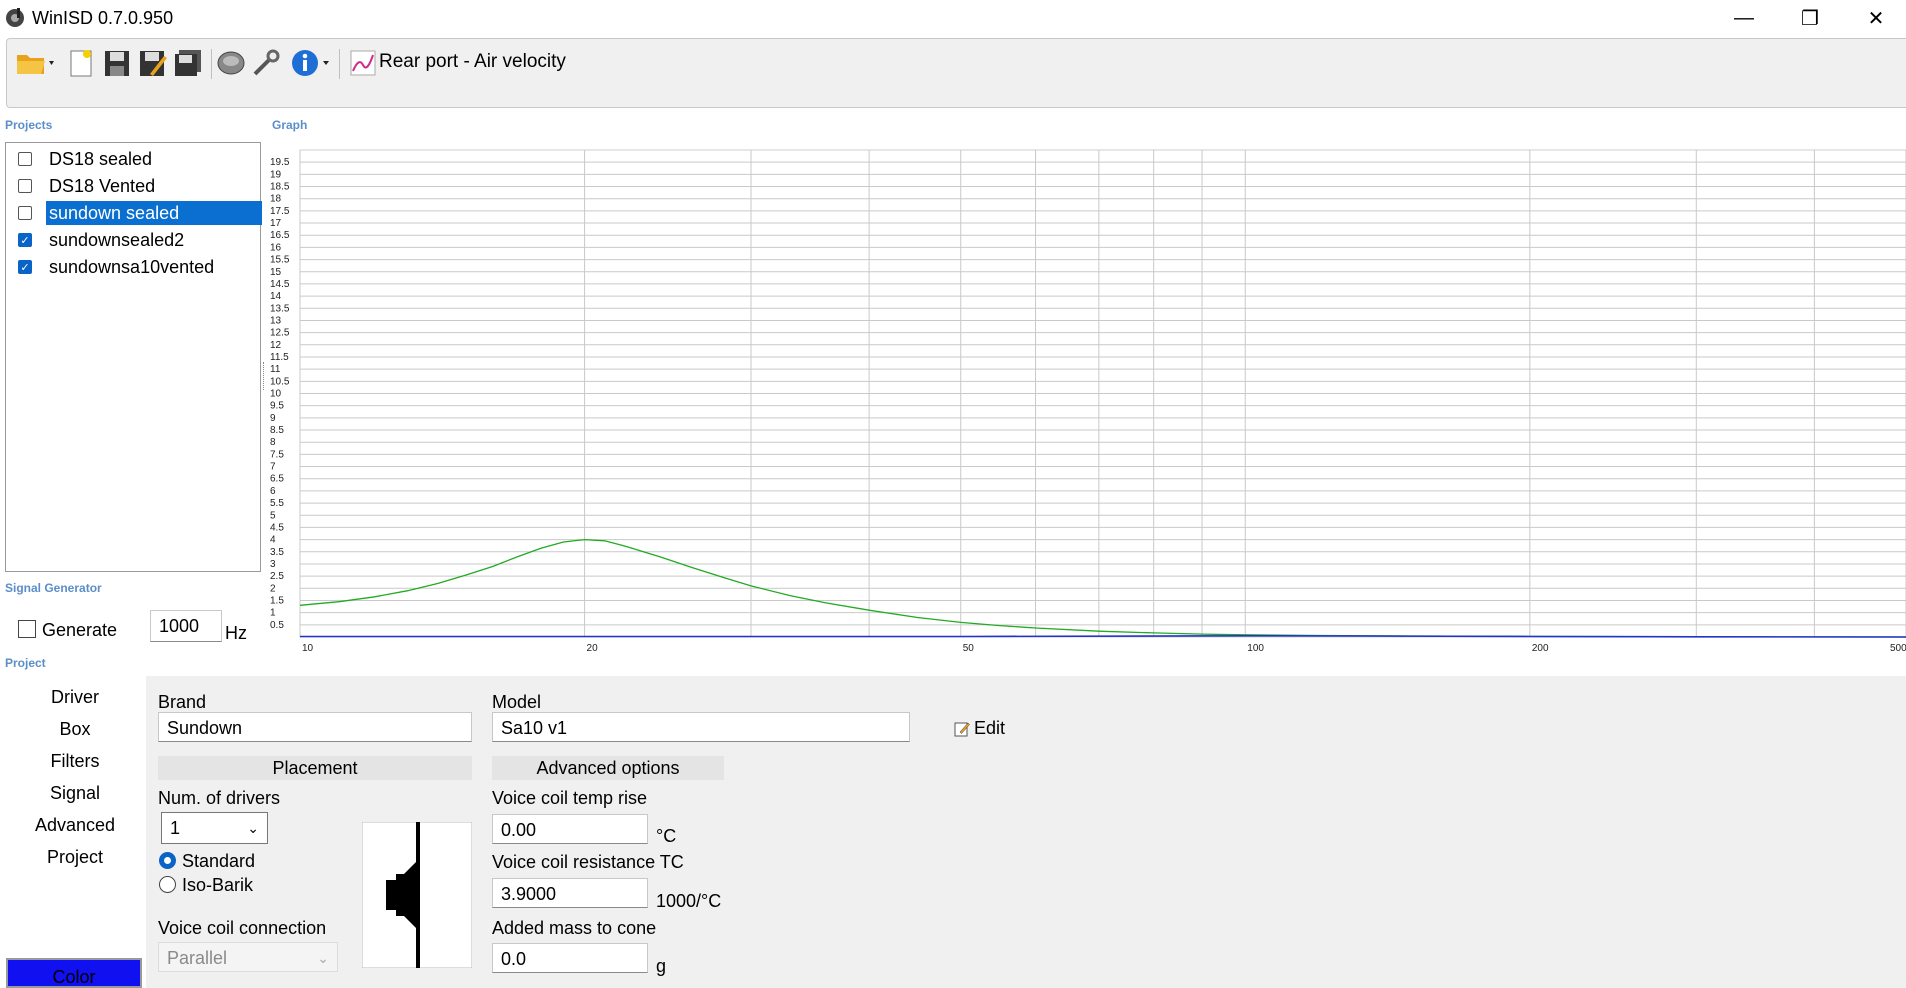  Describe the element at coordinates (275, 369) in the screenshot. I see `y-tick-label: 11` at that location.